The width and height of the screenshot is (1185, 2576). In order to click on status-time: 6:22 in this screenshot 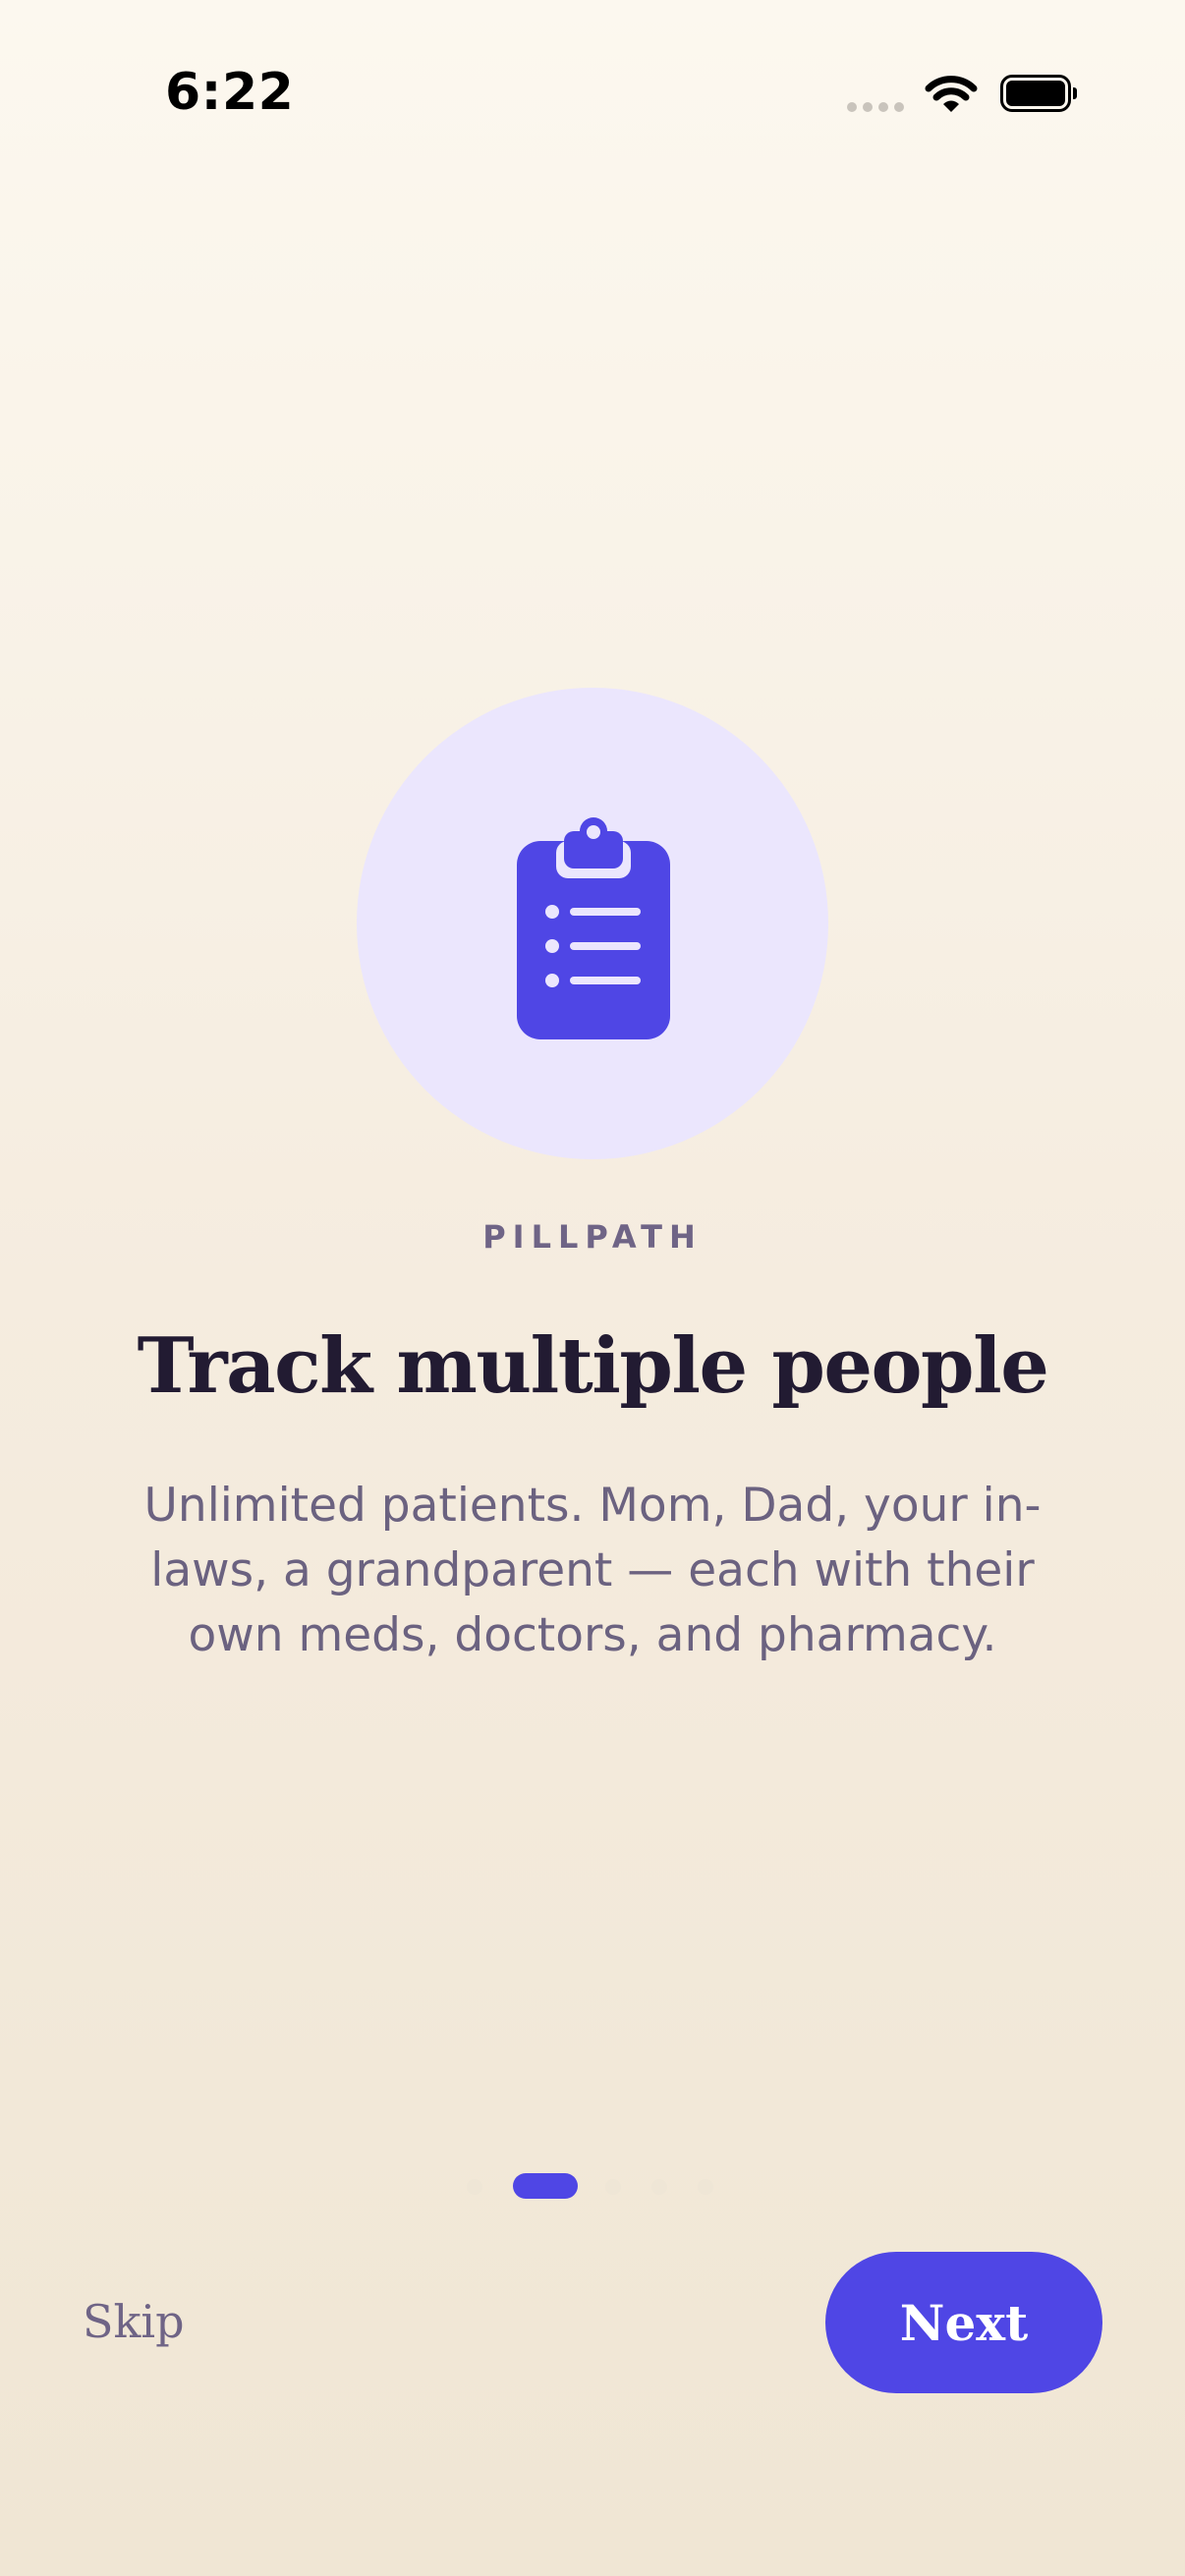, I will do `click(230, 92)`.